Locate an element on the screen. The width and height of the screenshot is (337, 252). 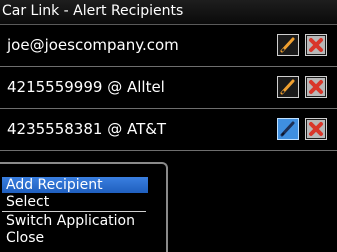
title-bar: Car Link - Alert Recipients is located at coordinates (168, 12).